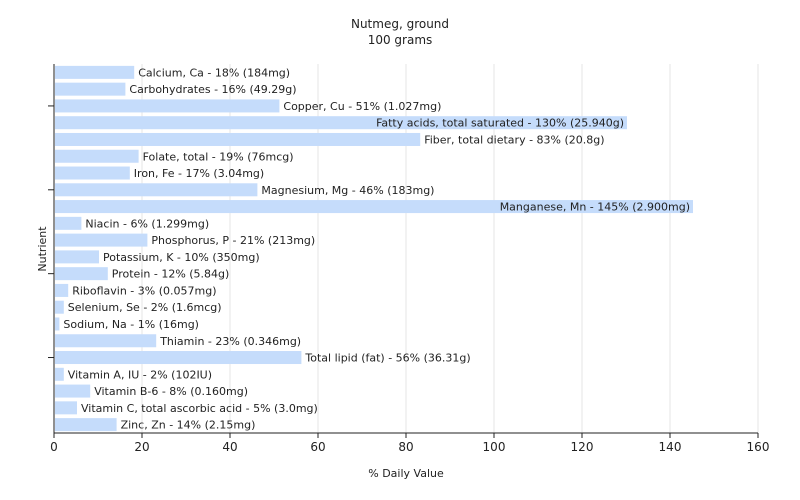 This screenshot has width=800, height=500. Describe the element at coordinates (233, 240) in the screenshot. I see `bar-label-10: Phosphorus, P - 21% (213mg)` at that location.